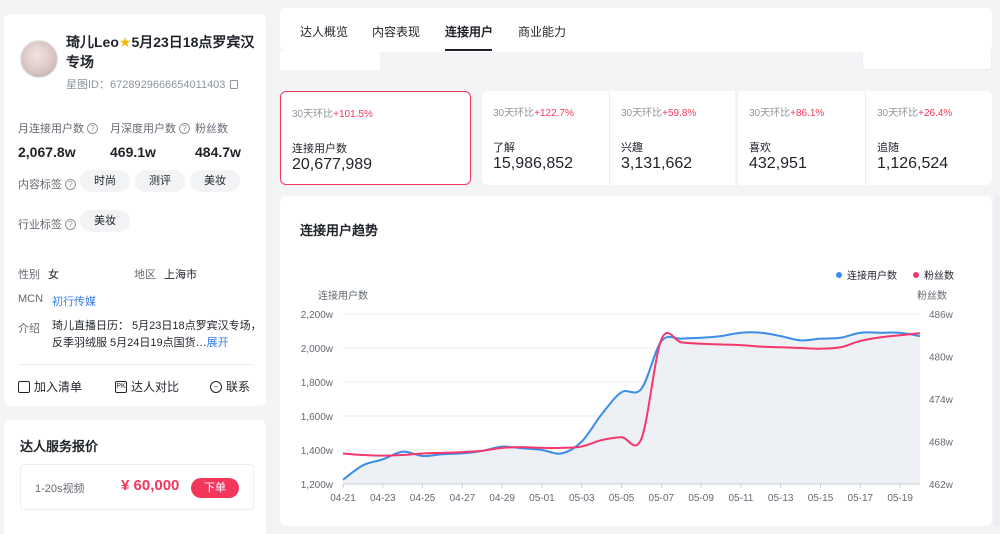 This screenshot has width=1000, height=534. I want to click on stat-value: 2,067.8w, so click(47, 152).